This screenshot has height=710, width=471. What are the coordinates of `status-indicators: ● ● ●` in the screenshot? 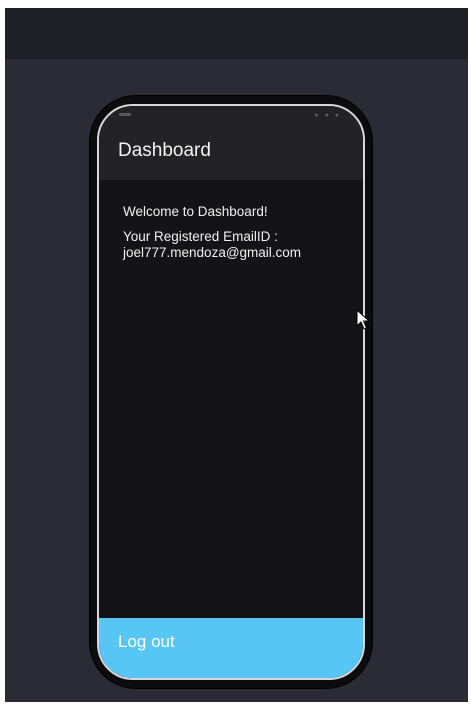 It's located at (327, 115).